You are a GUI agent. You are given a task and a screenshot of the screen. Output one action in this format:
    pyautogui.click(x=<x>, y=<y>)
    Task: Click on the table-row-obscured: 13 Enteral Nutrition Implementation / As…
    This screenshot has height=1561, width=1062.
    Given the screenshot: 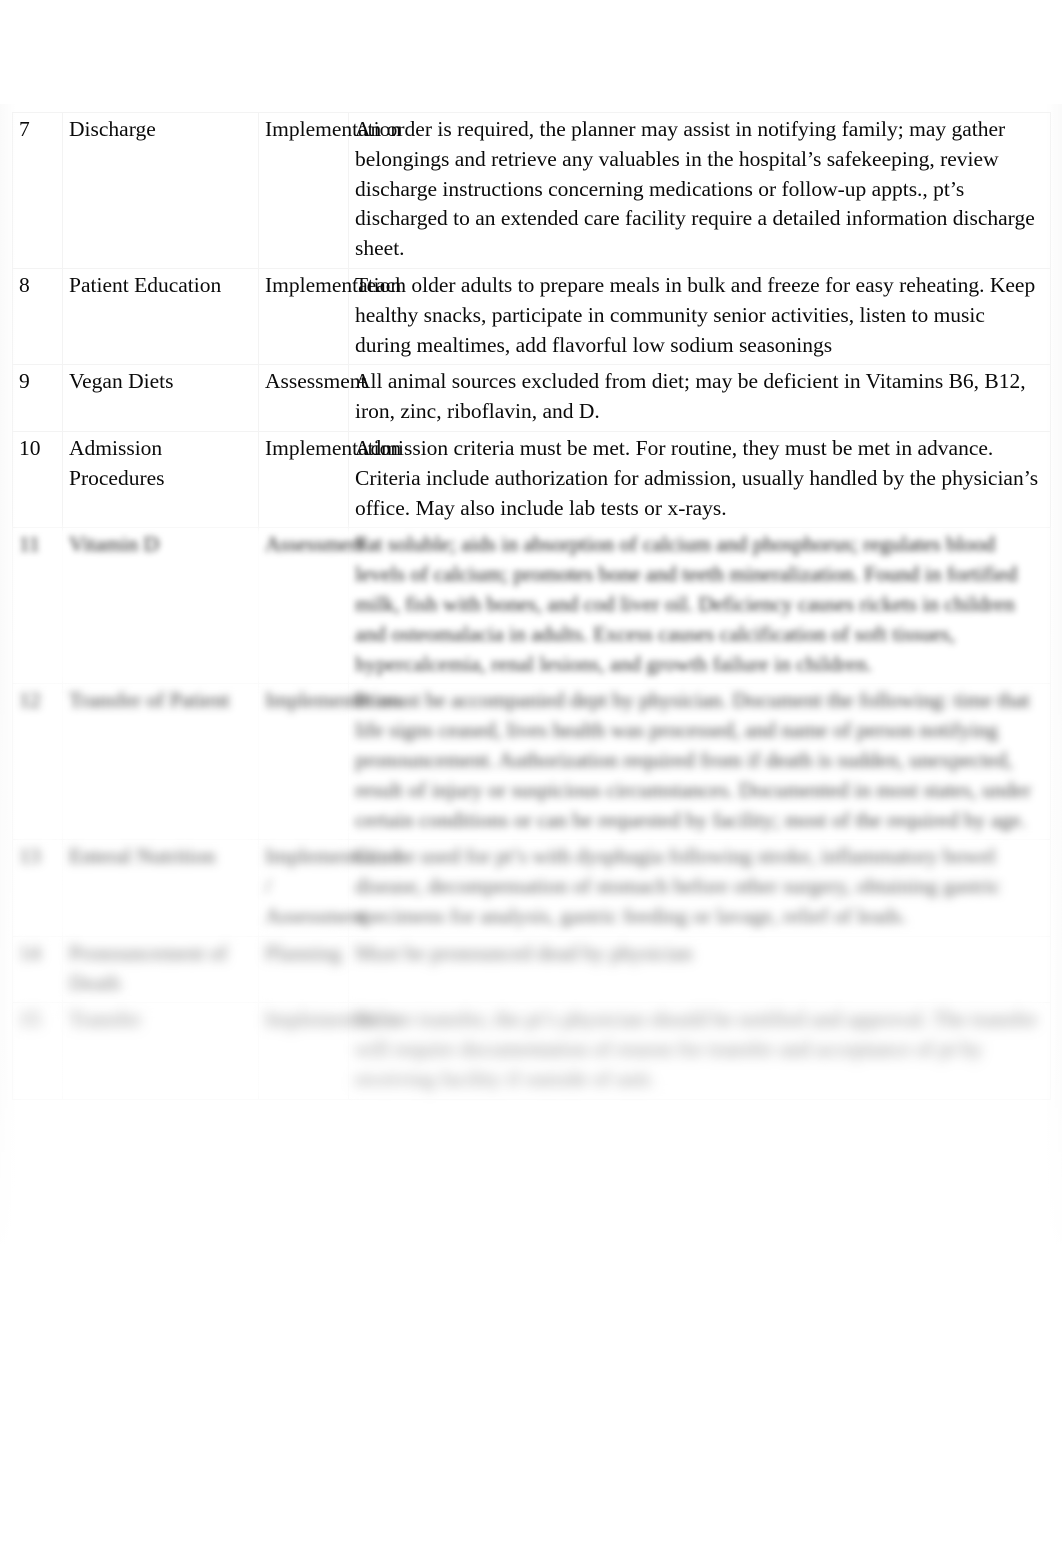 What is the action you would take?
    pyautogui.click(x=531, y=888)
    